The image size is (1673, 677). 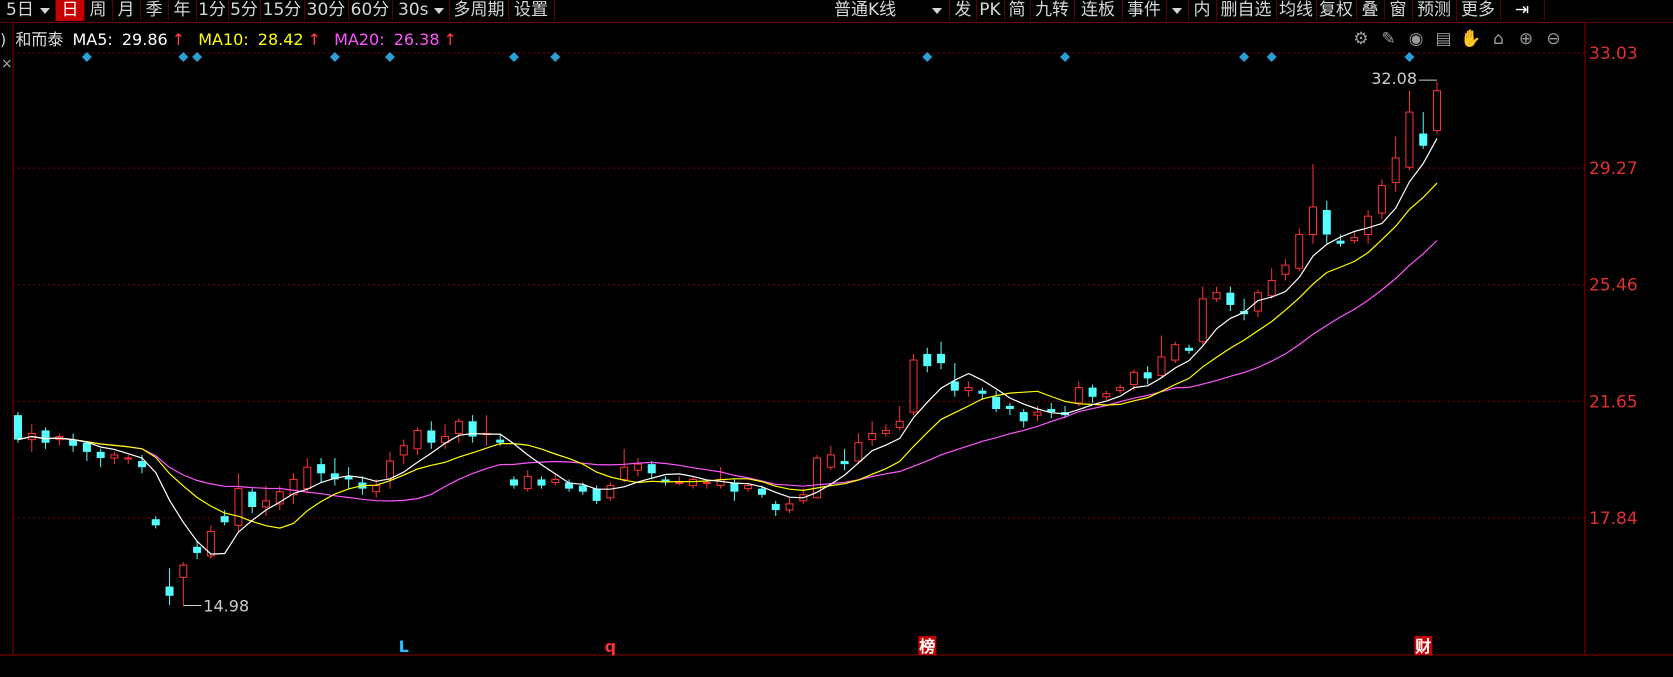 I want to click on period-tab: 30分, so click(x=326, y=10).